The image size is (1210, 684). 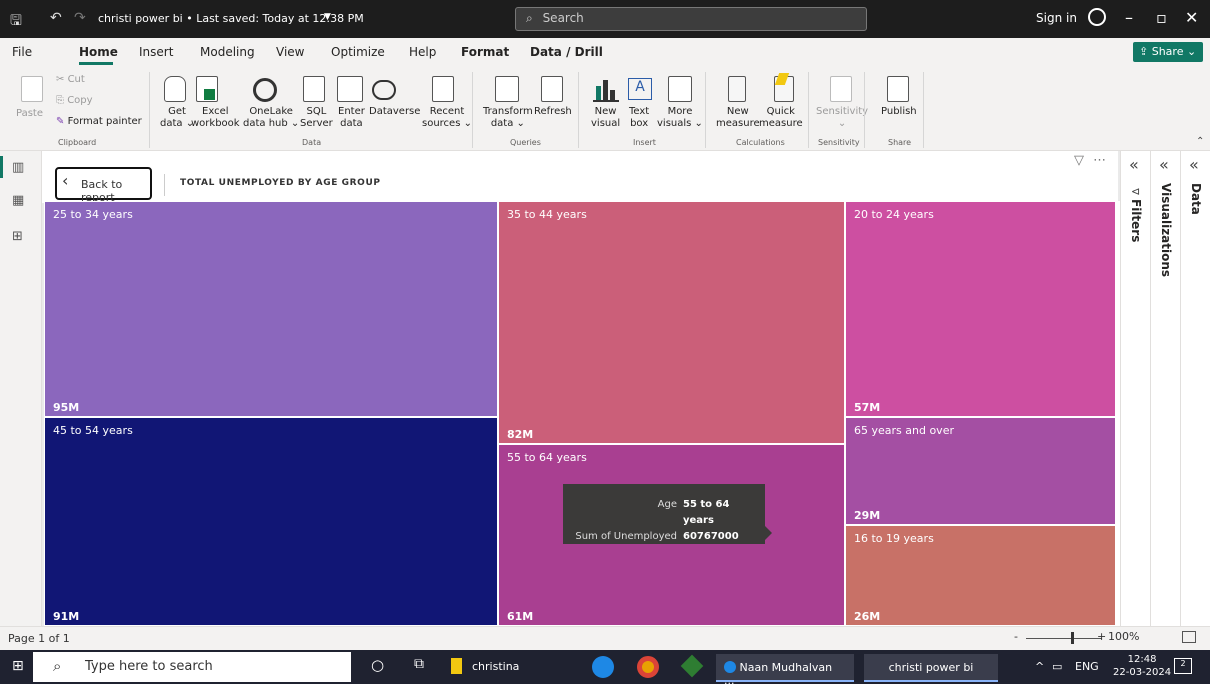 I want to click on more-visuals-icon, so click(x=680, y=89).